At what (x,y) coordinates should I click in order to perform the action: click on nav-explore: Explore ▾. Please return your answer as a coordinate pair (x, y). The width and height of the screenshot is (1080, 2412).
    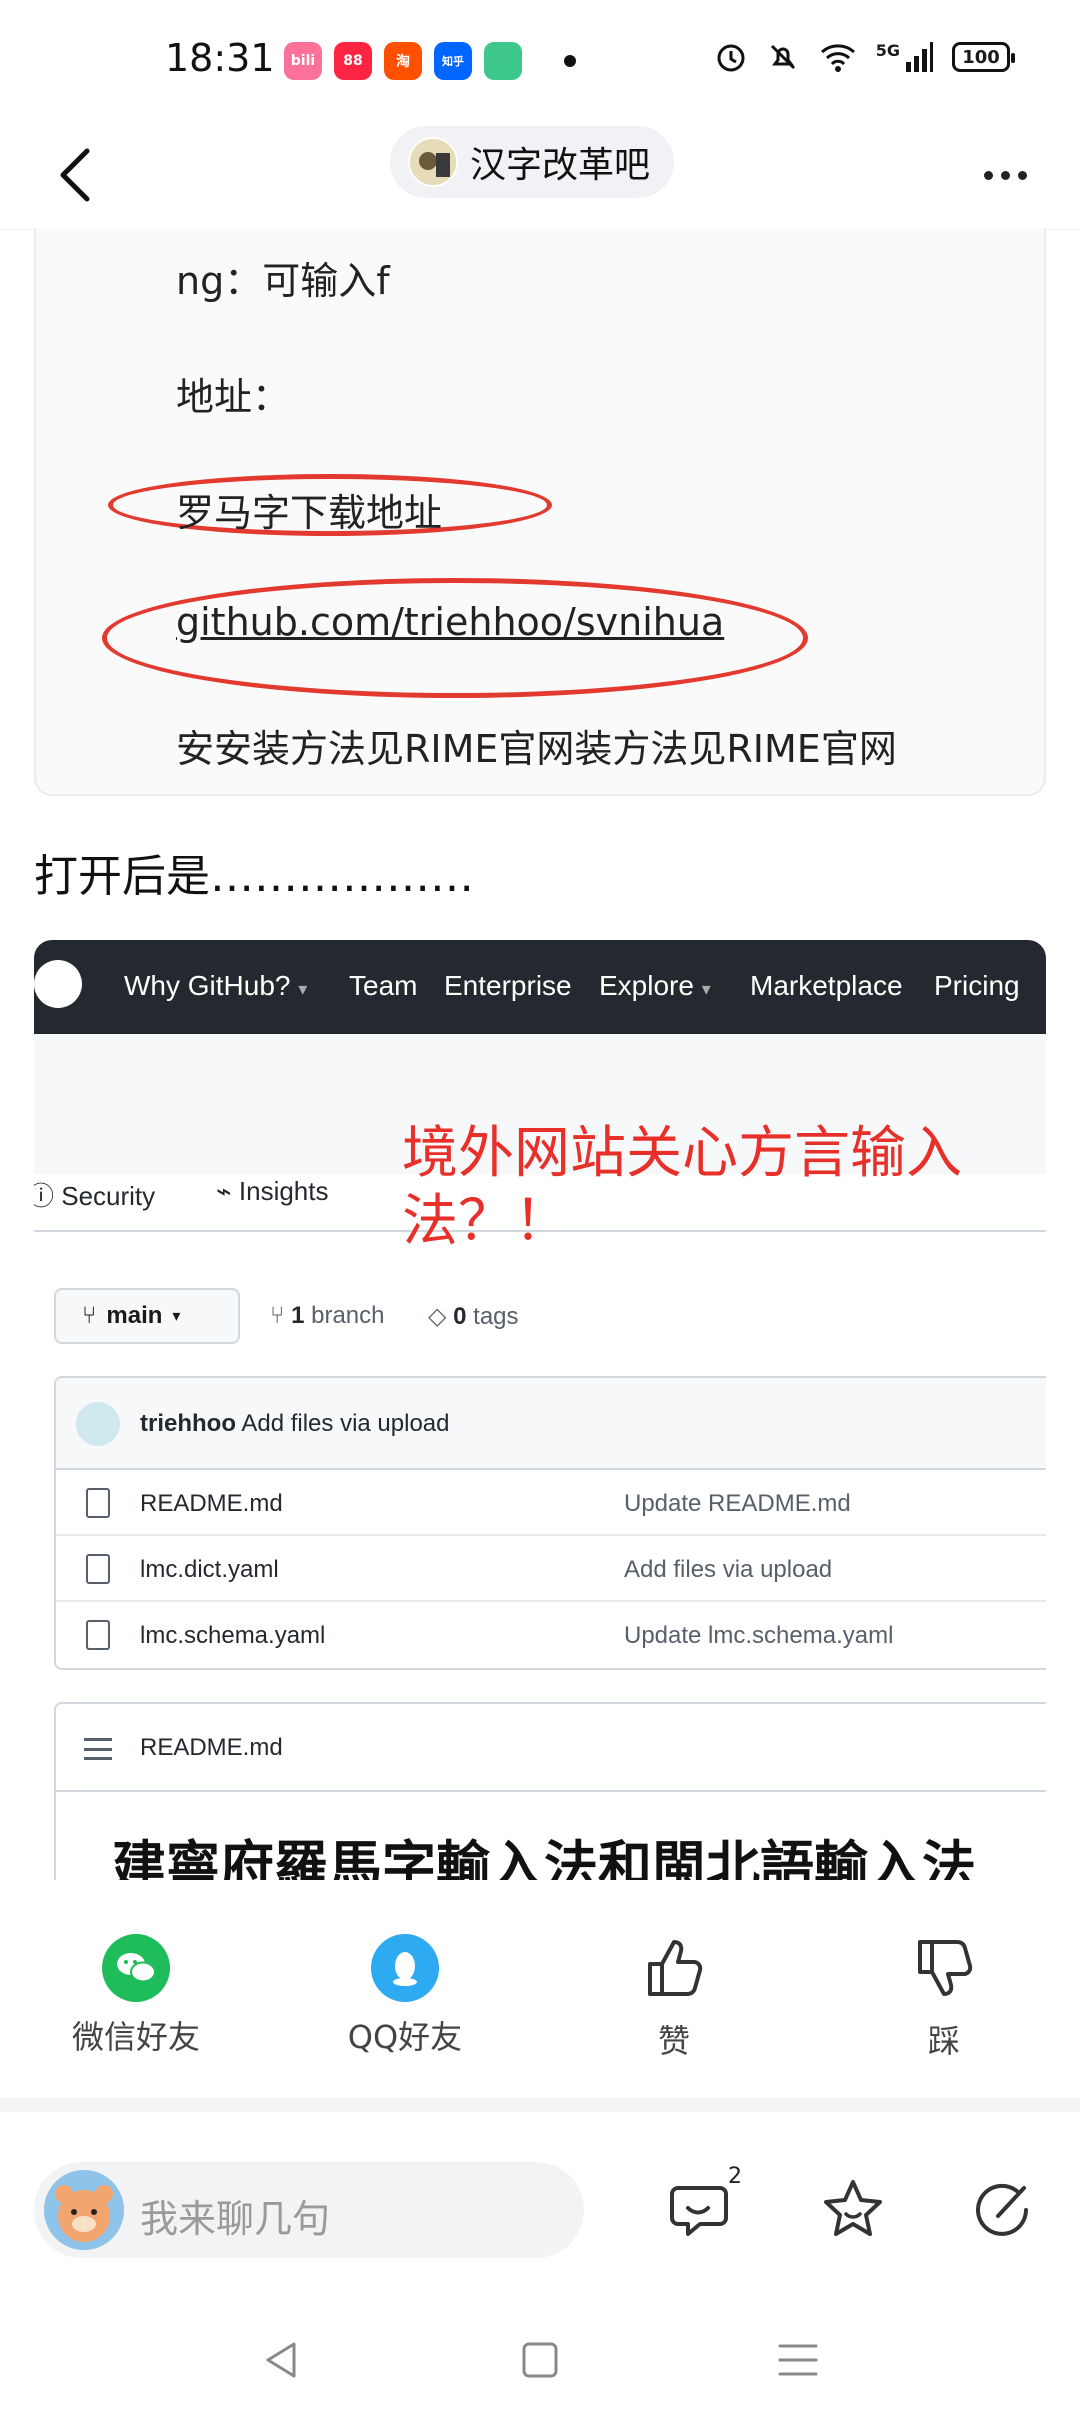
    Looking at the image, I should click on (655, 985).